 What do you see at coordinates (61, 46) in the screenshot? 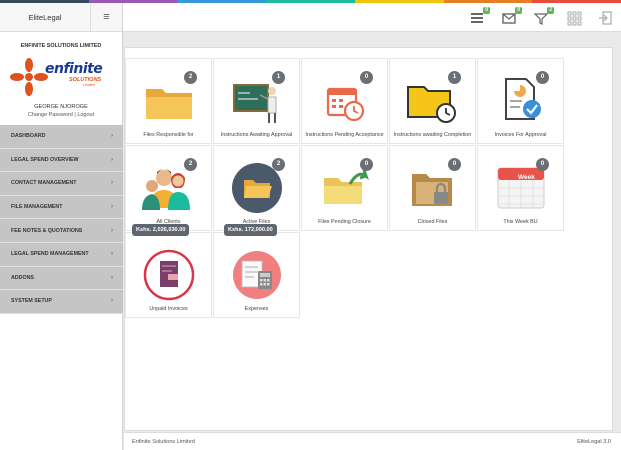
I see `company-name: ENFINITE SOLUTIONS LIMITED` at bounding box center [61, 46].